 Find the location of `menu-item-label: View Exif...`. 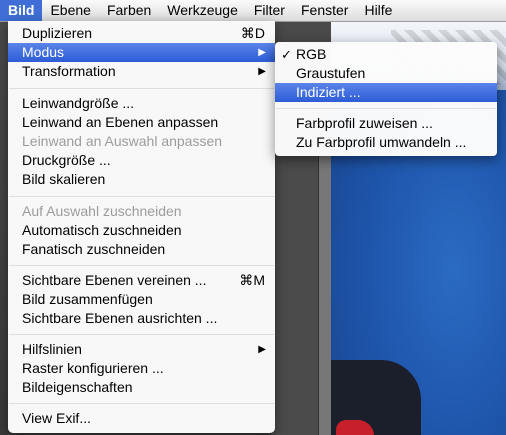

menu-item-label: View Exif... is located at coordinates (56, 418).